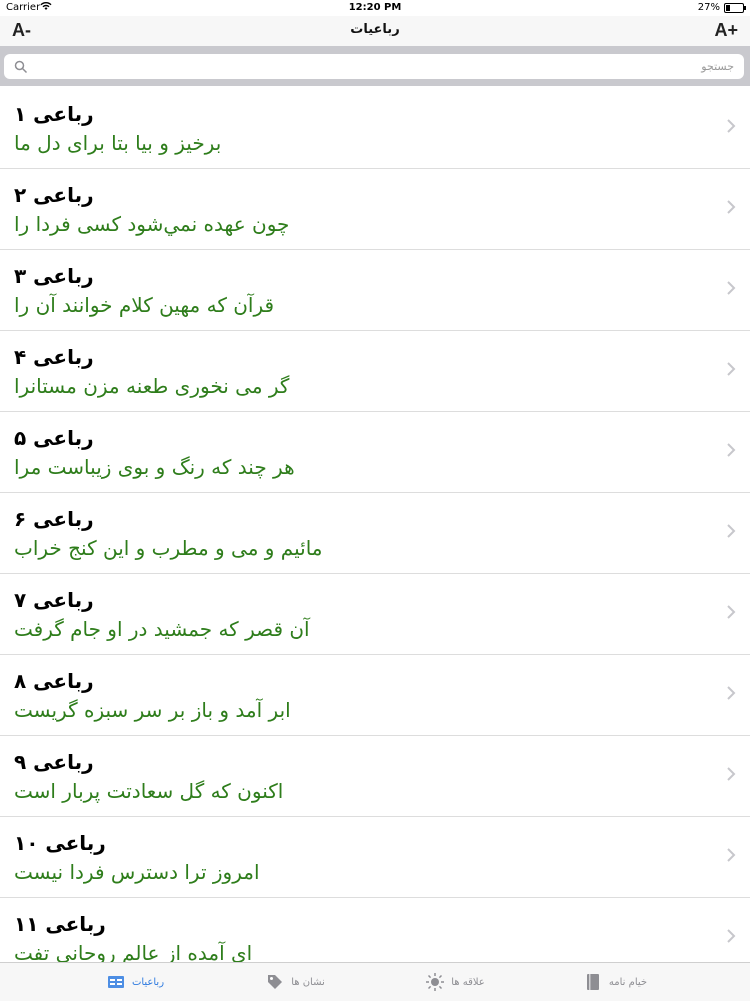 The width and height of the screenshot is (750, 1001). What do you see at coordinates (375, 695) in the screenshot?
I see `list-item: رباعی ۸ ابر آمد و باز بر سر سبزه گریست` at bounding box center [375, 695].